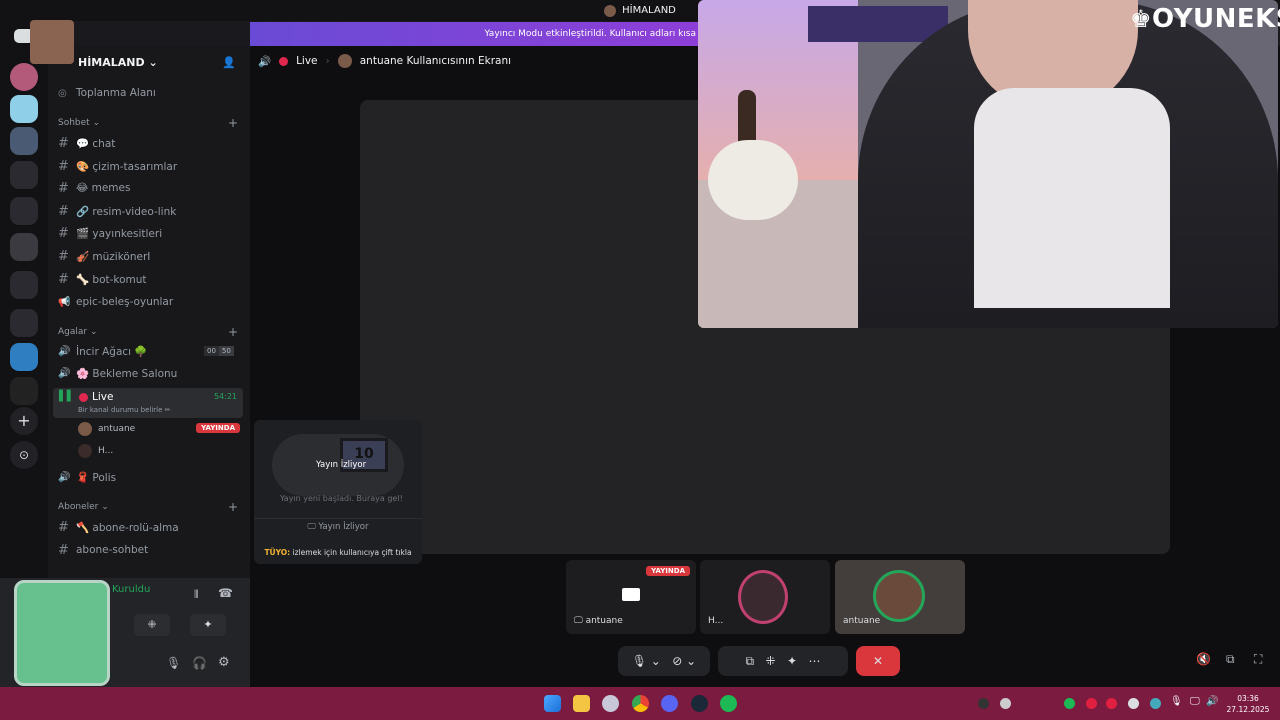 The width and height of the screenshot is (1280, 720). Describe the element at coordinates (117, 373) in the screenshot. I see `voice-channel-bekleme: 🔊 🌸 Bekleme Salonu` at that location.